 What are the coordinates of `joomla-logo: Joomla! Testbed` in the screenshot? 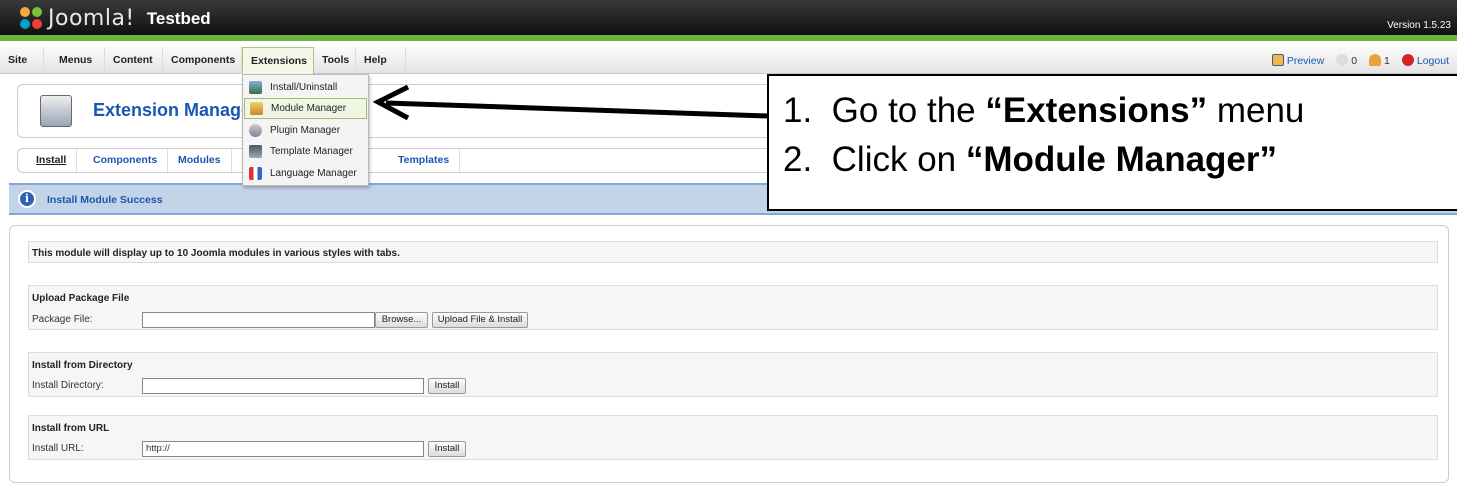 It's located at (115, 18).